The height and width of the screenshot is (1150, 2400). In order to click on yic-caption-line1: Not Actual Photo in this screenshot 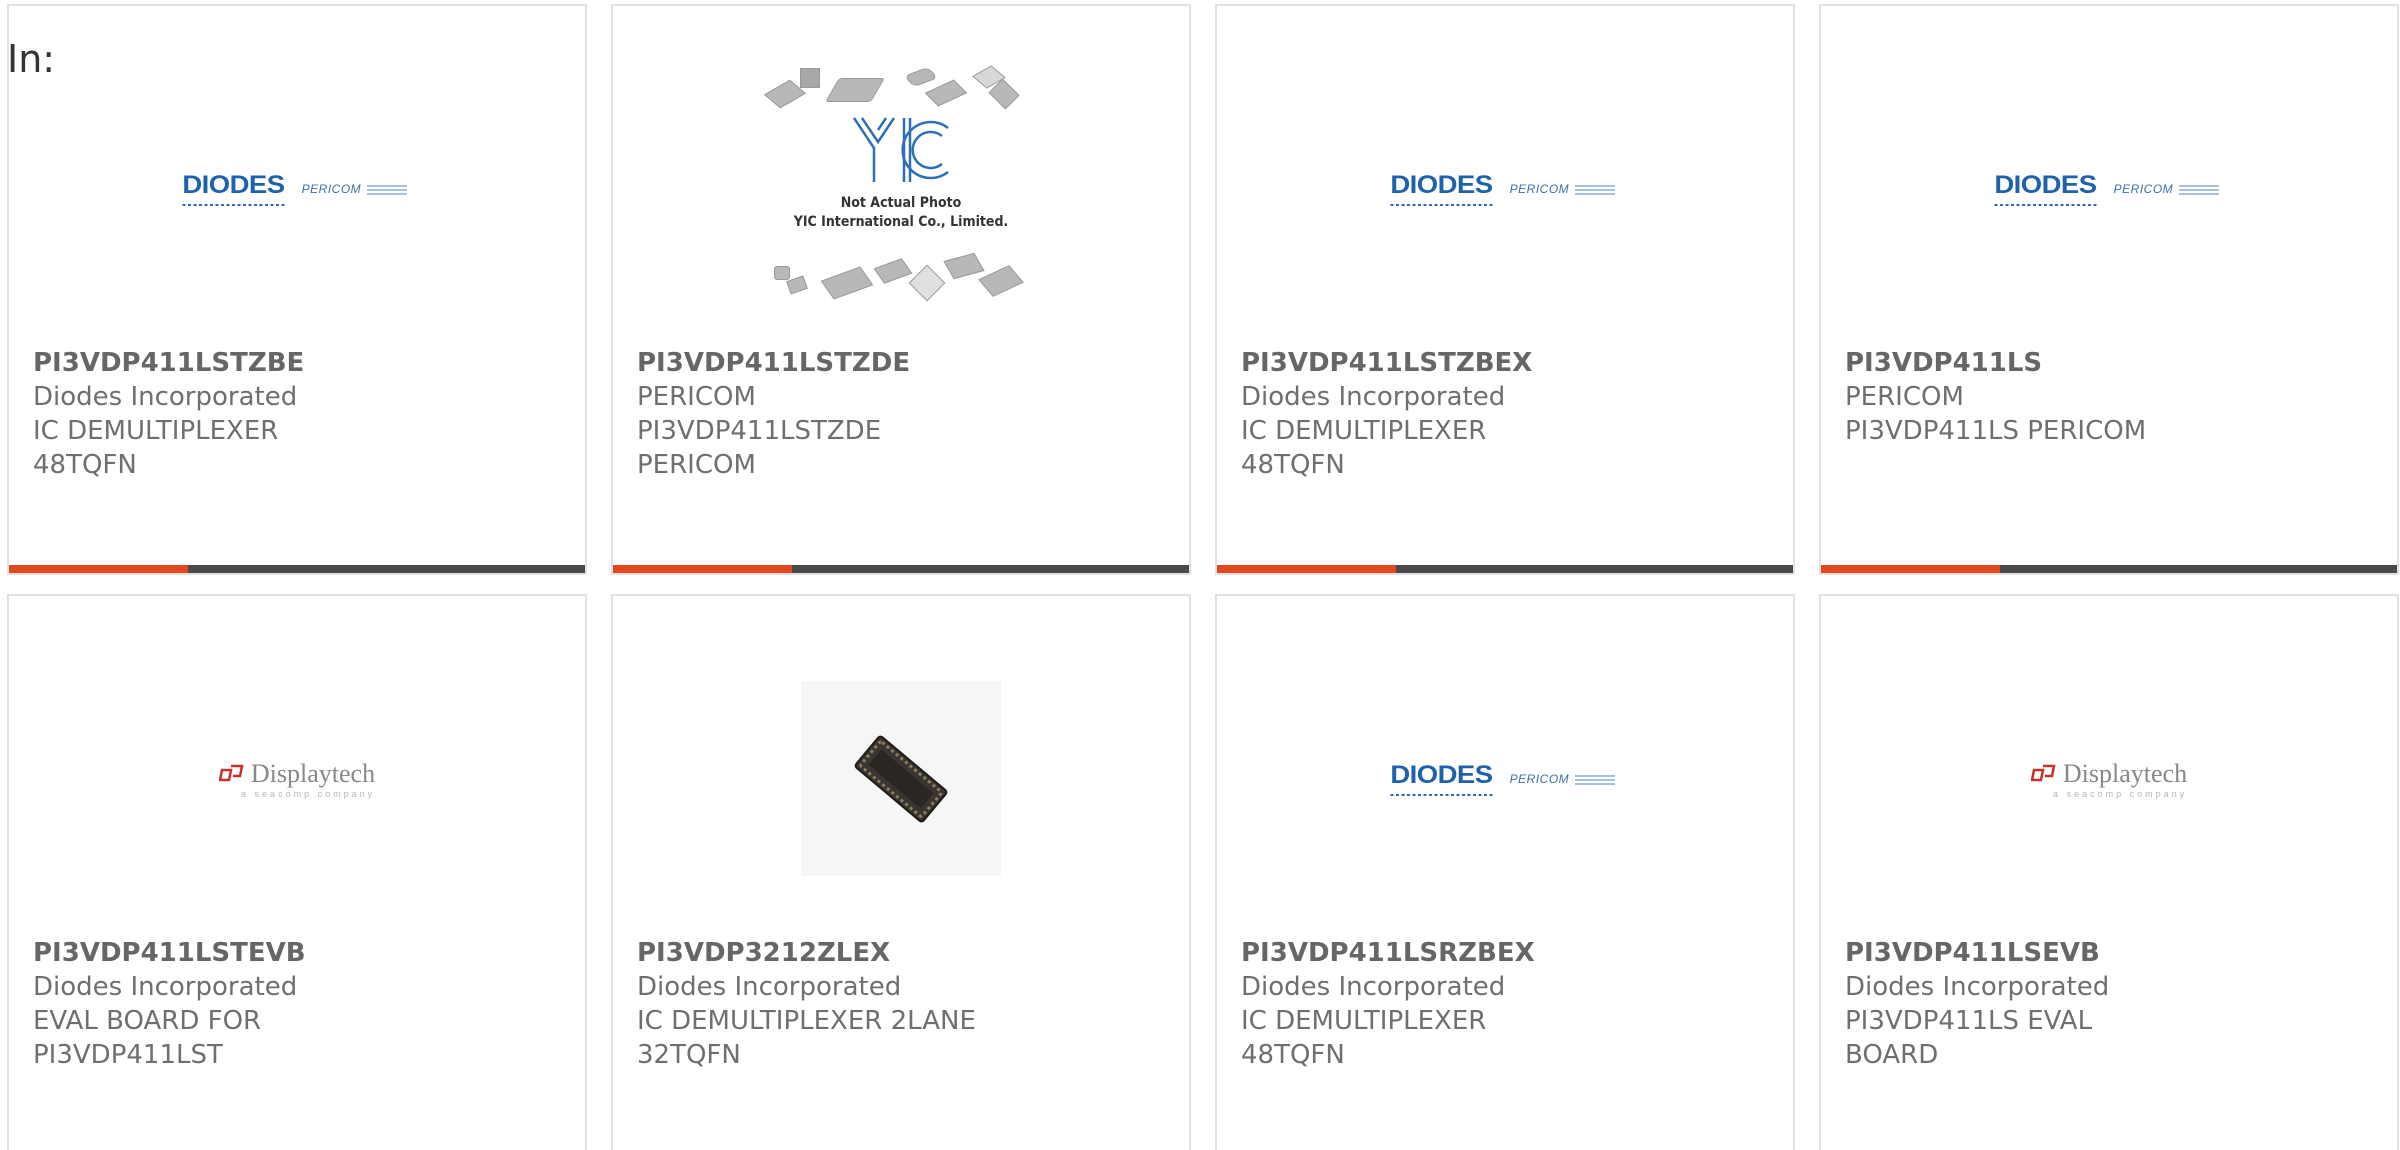, I will do `click(901, 203)`.